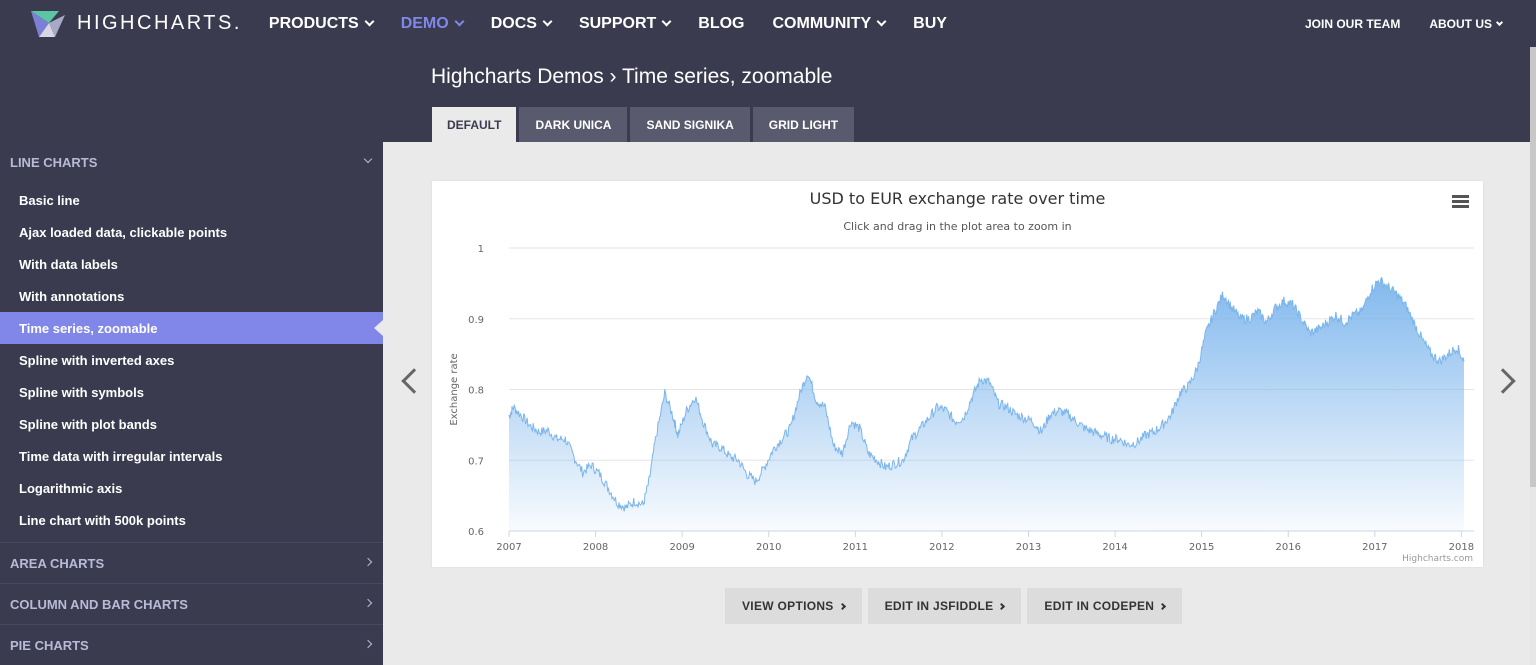 The width and height of the screenshot is (1536, 665). Describe the element at coordinates (191, 328) in the screenshot. I see `sidebar-item-time-series-zoomable: Time series, zoomable` at that location.